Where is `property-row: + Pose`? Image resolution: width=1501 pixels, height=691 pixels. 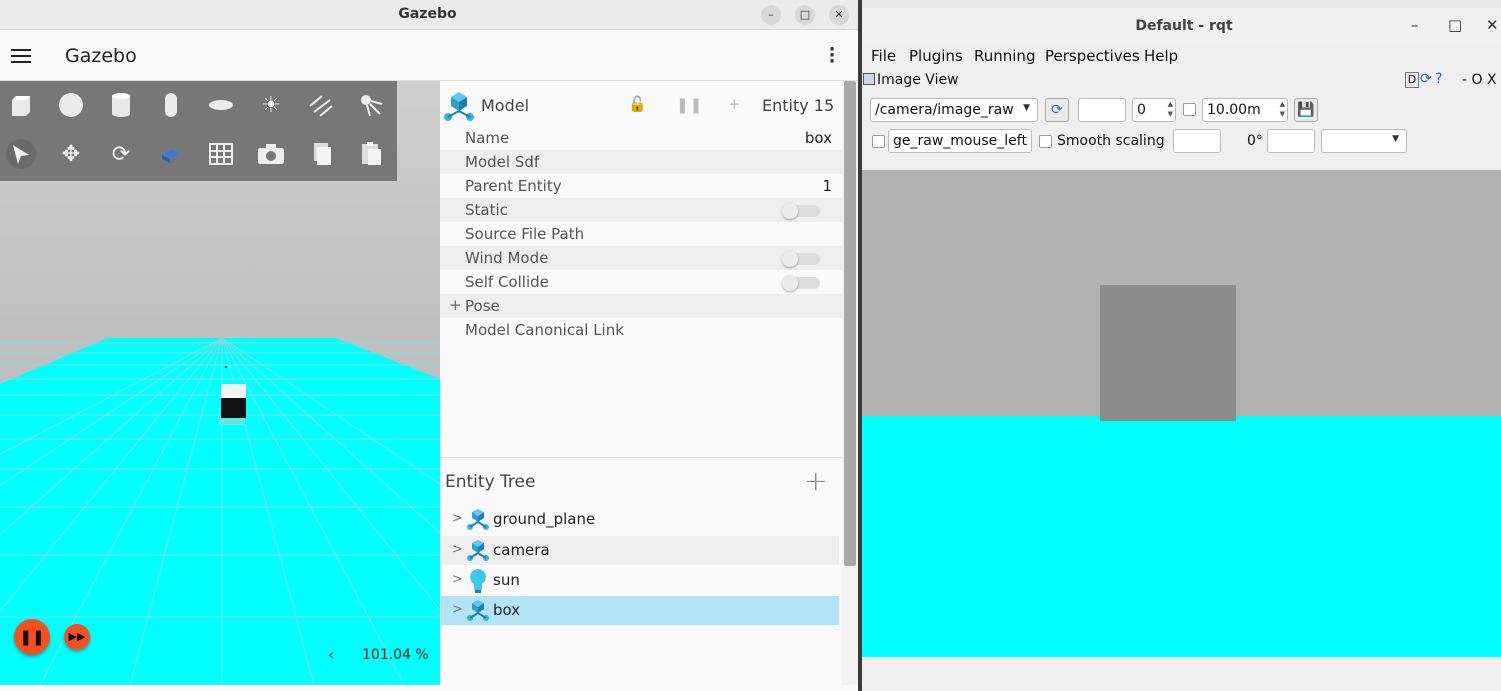
property-row: + Pose is located at coordinates (641, 306).